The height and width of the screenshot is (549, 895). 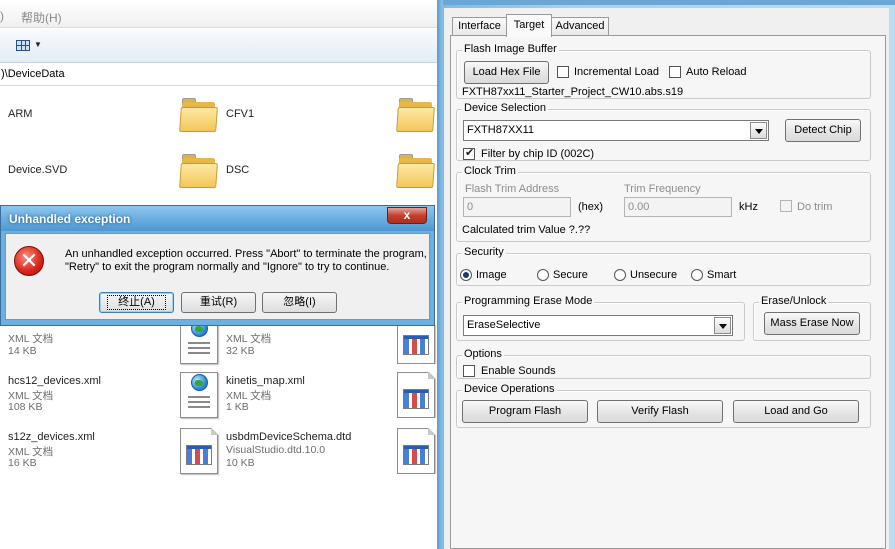 What do you see at coordinates (217, 218) in the screenshot?
I see `dialog-titlebar: Unhandled exception x` at bounding box center [217, 218].